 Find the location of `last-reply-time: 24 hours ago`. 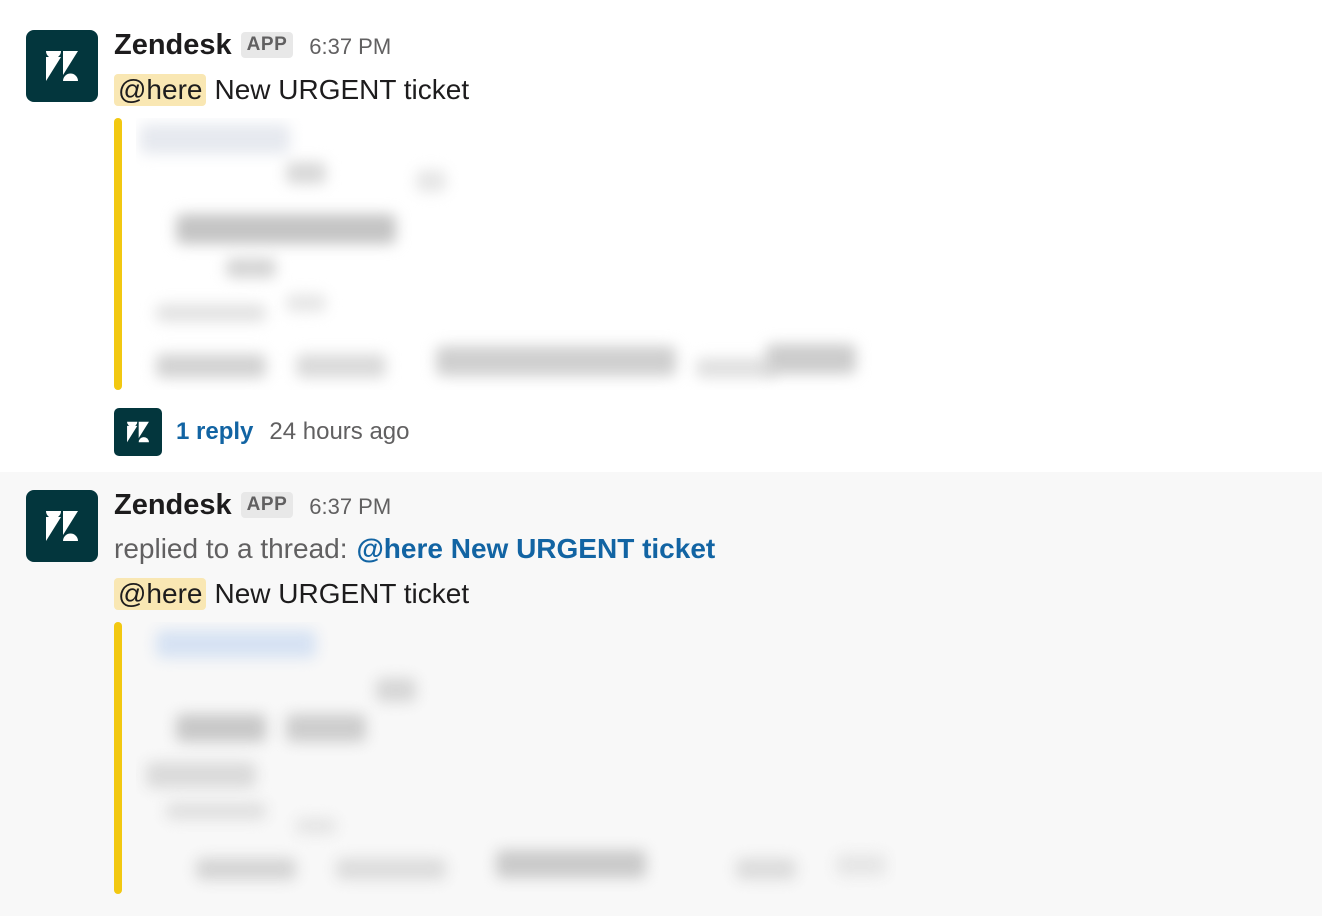

last-reply-time: 24 hours ago is located at coordinates (339, 431).